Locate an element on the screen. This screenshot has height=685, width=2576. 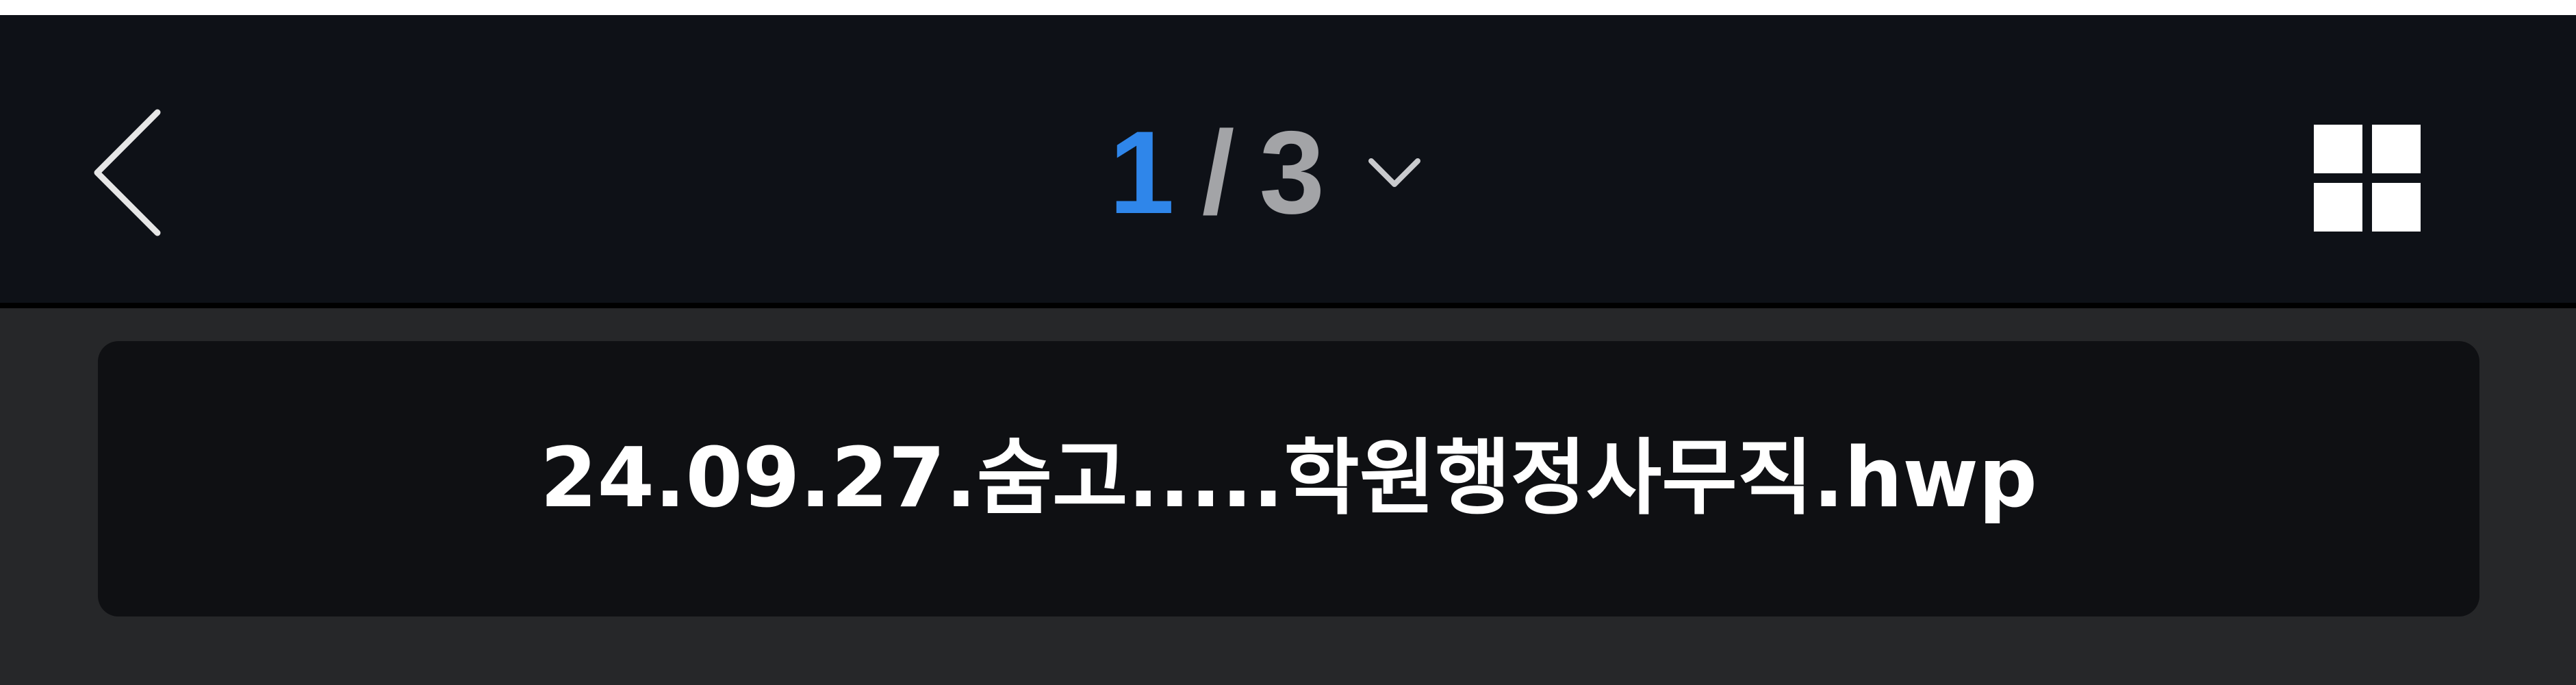
file-name: 24.09.27.숨고.....학원행정사무직.hwp is located at coordinates (1288, 478).